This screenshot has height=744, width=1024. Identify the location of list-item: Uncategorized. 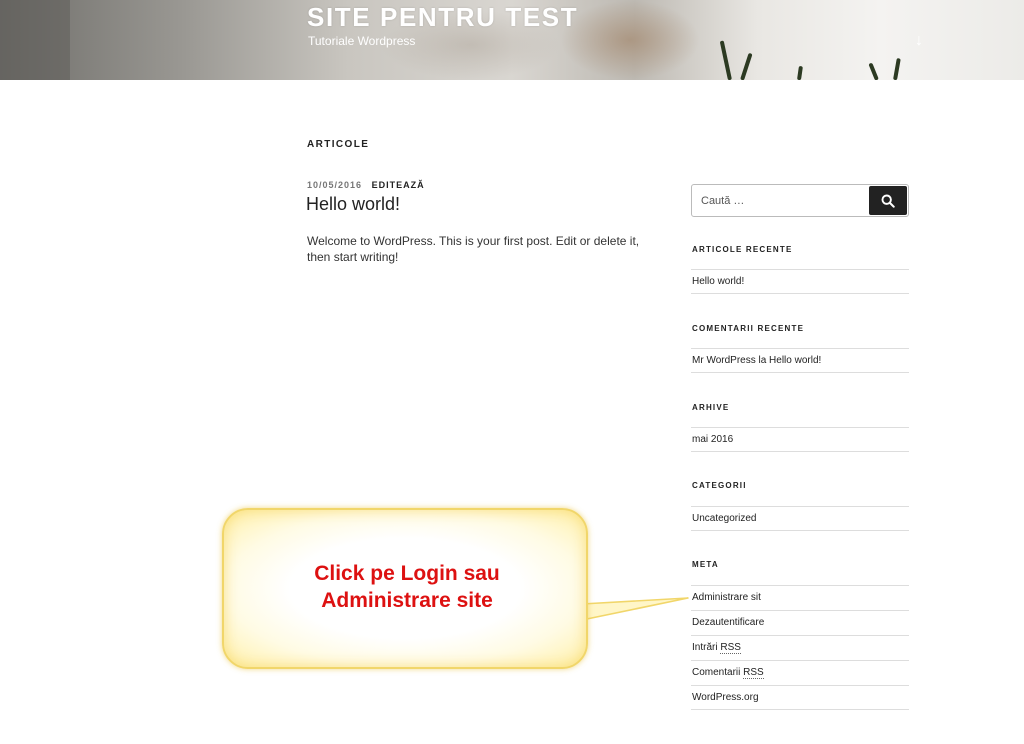
(800, 518).